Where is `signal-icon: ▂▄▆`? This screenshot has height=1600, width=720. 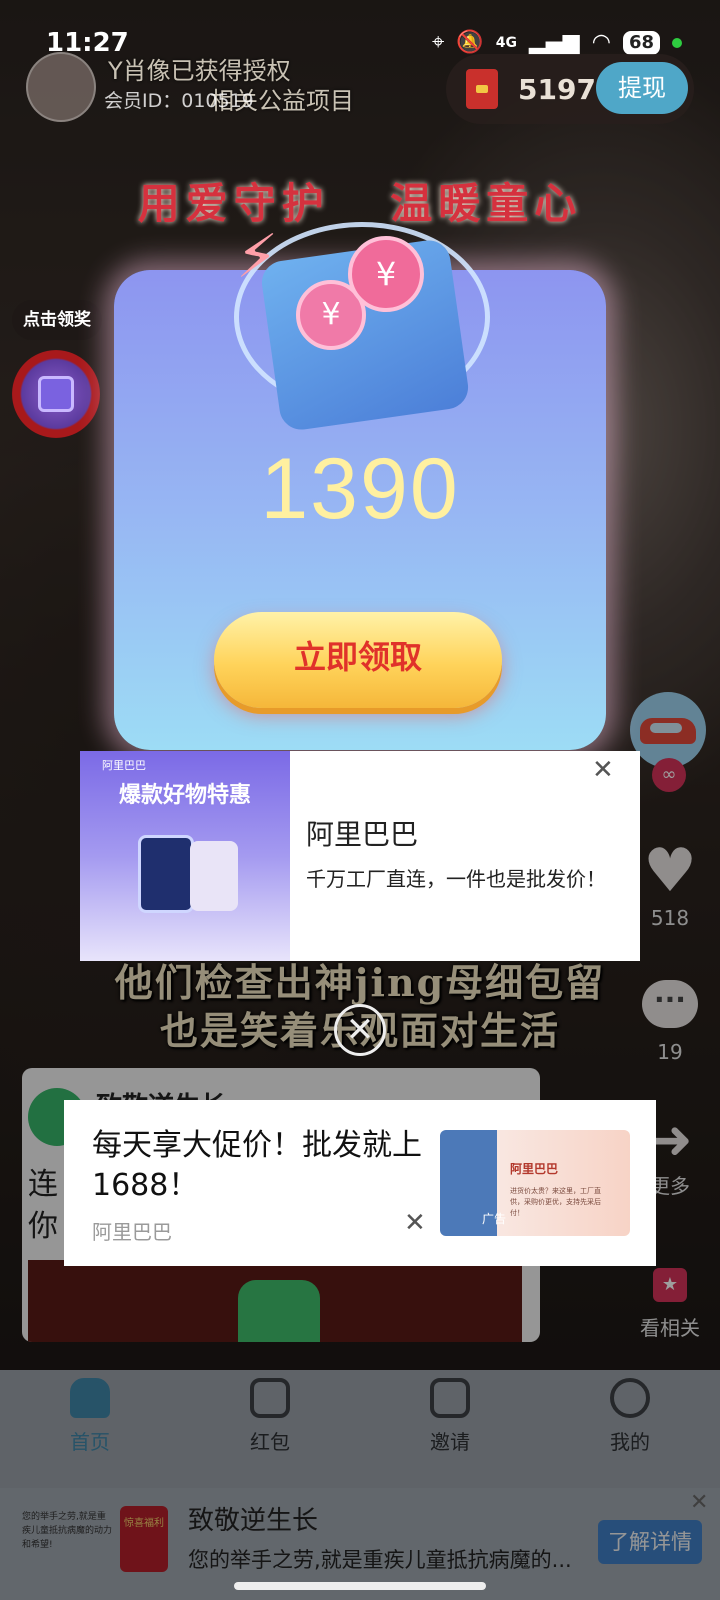 signal-icon: ▂▄▆ is located at coordinates (554, 42).